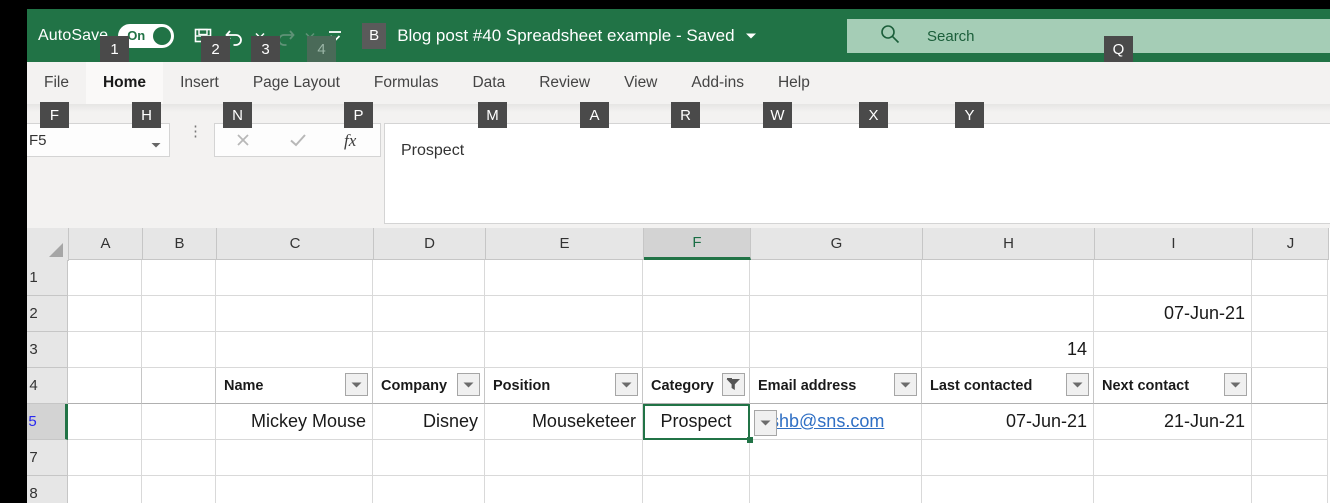  I want to click on tab-help: Help, so click(794, 83).